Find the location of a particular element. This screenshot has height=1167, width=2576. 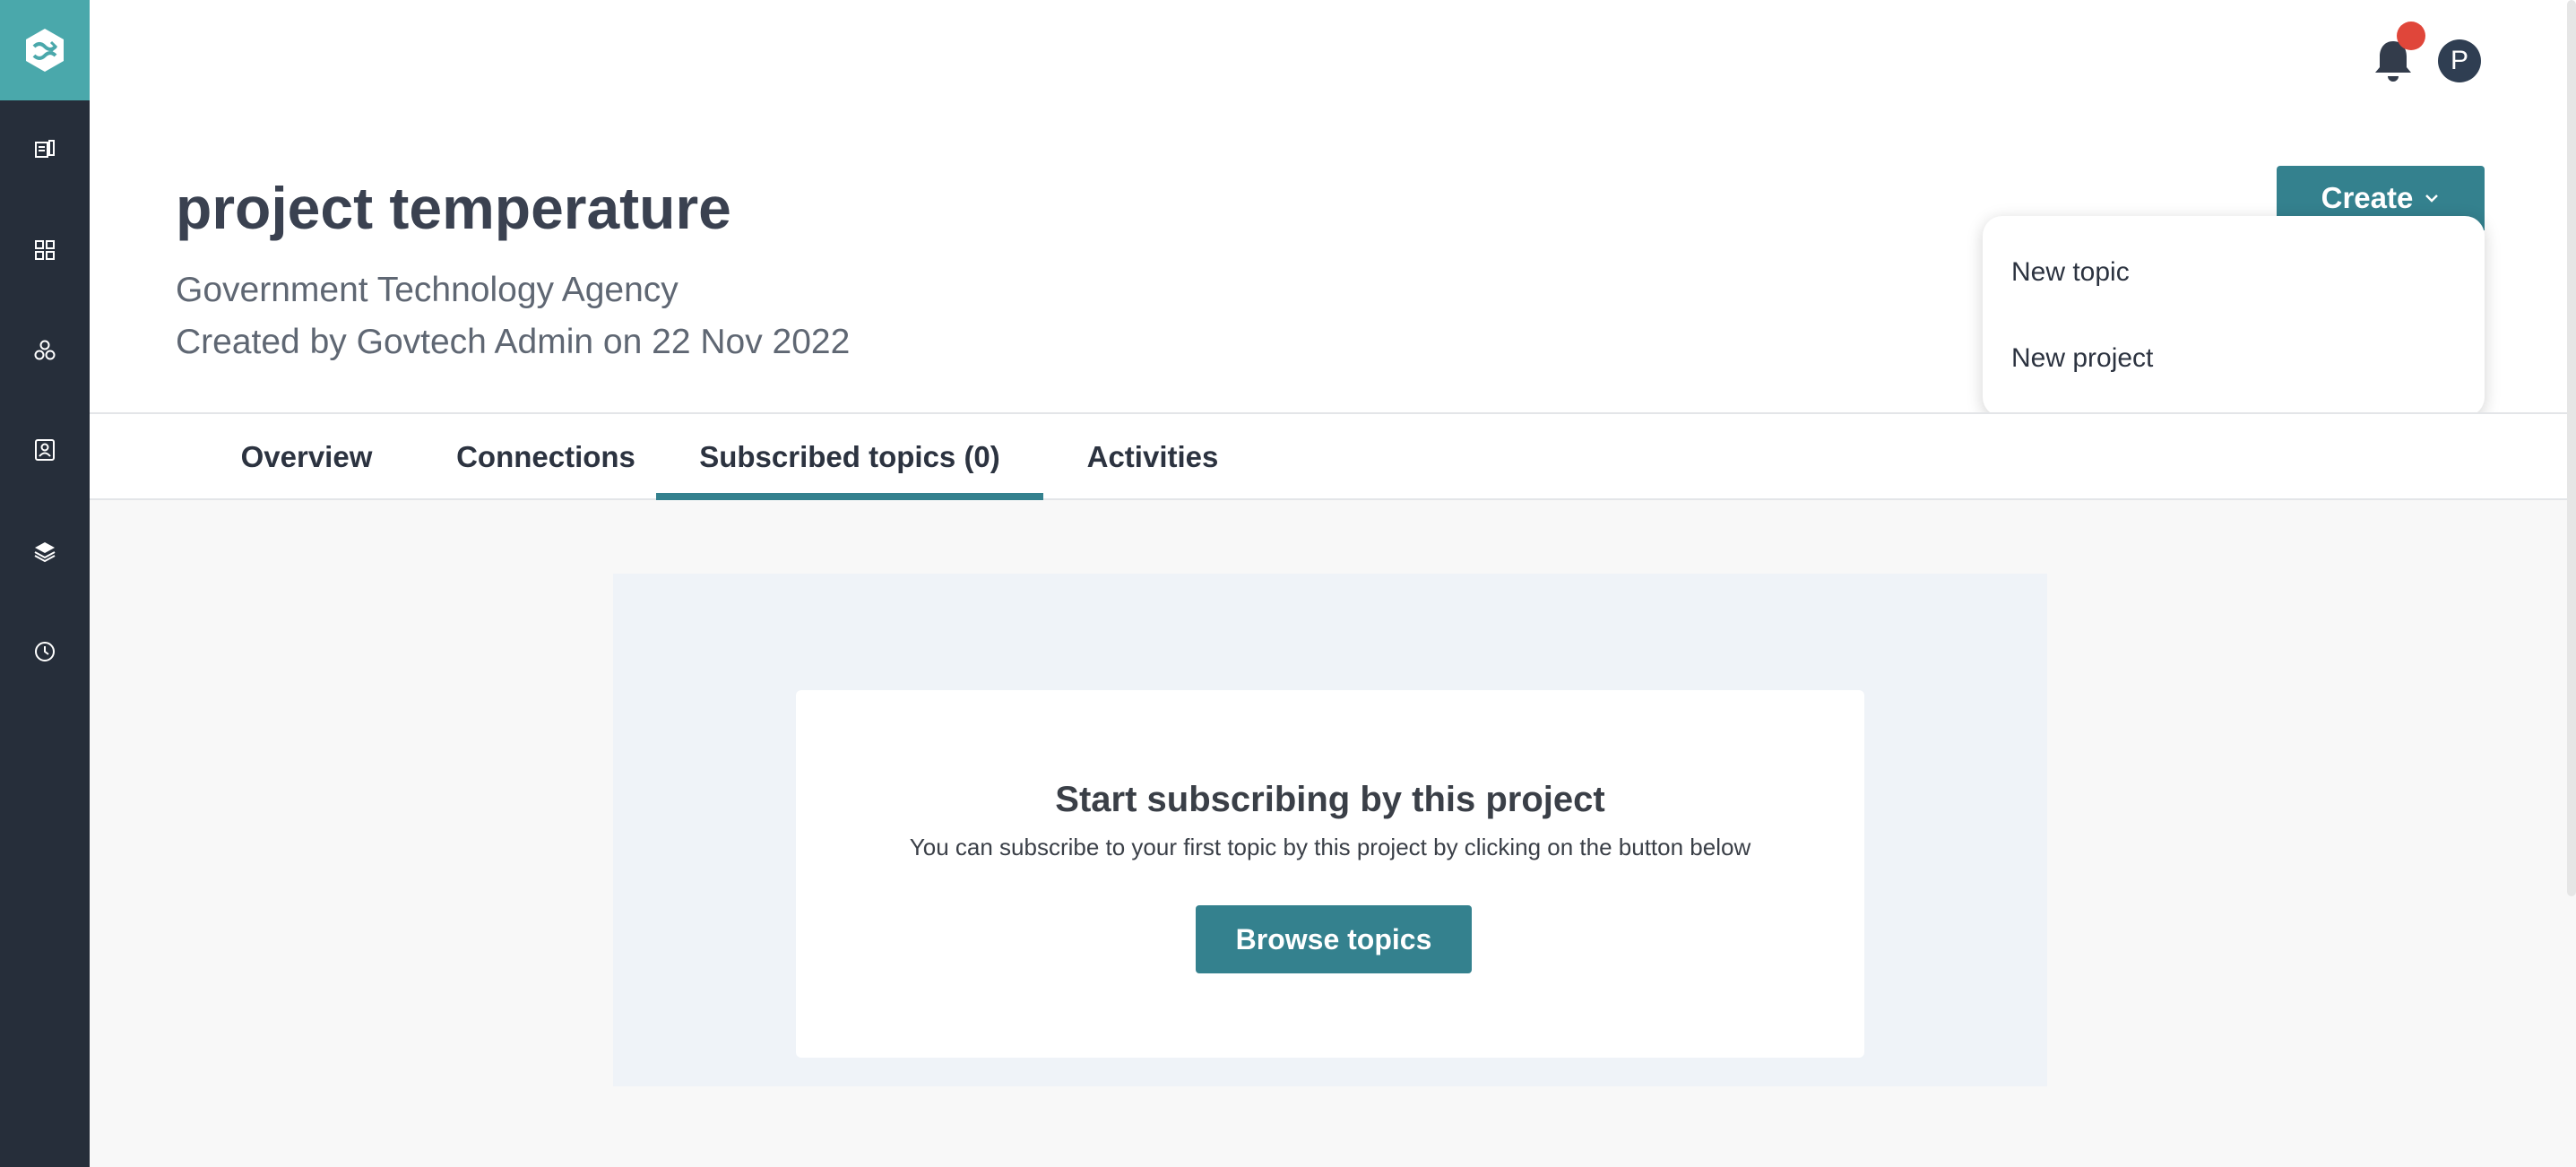

logo-icon is located at coordinates (45, 50).